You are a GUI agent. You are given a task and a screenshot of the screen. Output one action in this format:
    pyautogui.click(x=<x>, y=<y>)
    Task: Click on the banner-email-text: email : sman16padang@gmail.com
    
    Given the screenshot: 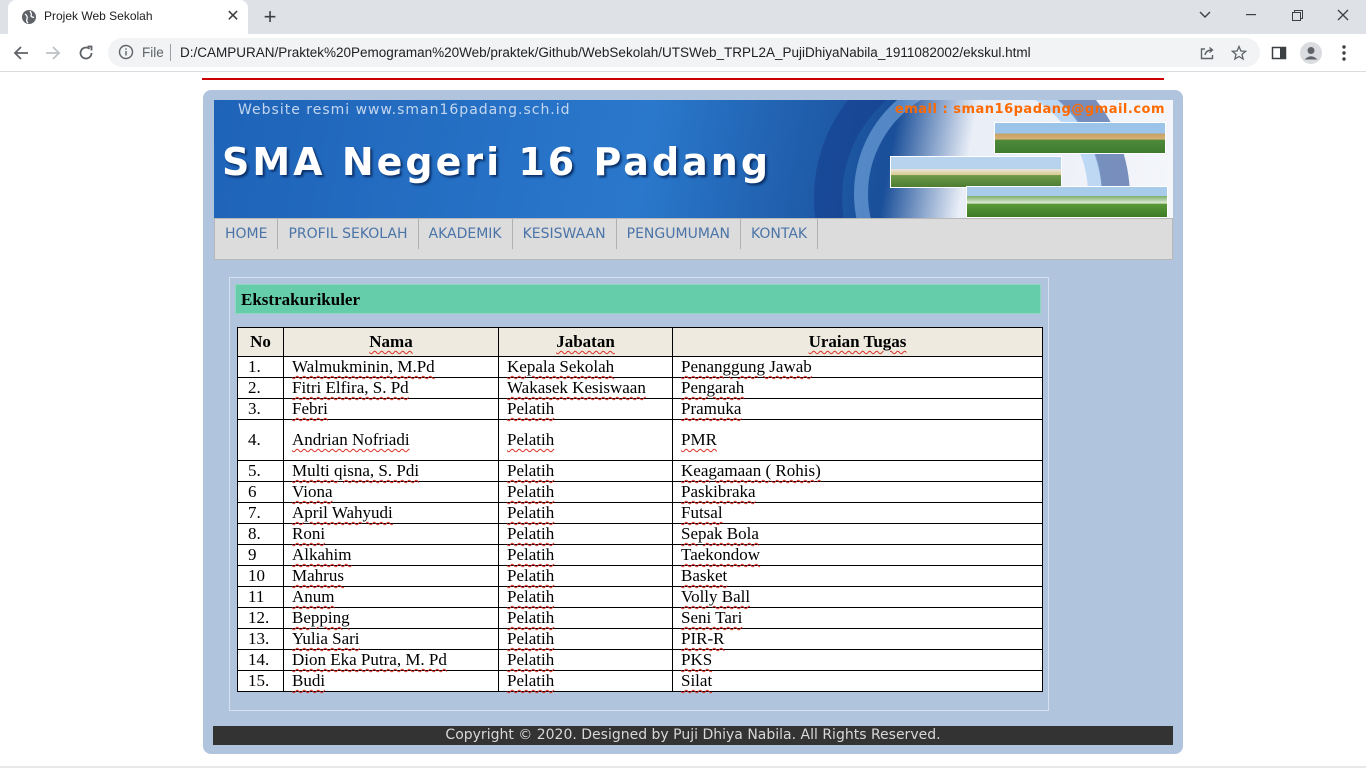 What is the action you would take?
    pyautogui.click(x=1029, y=109)
    